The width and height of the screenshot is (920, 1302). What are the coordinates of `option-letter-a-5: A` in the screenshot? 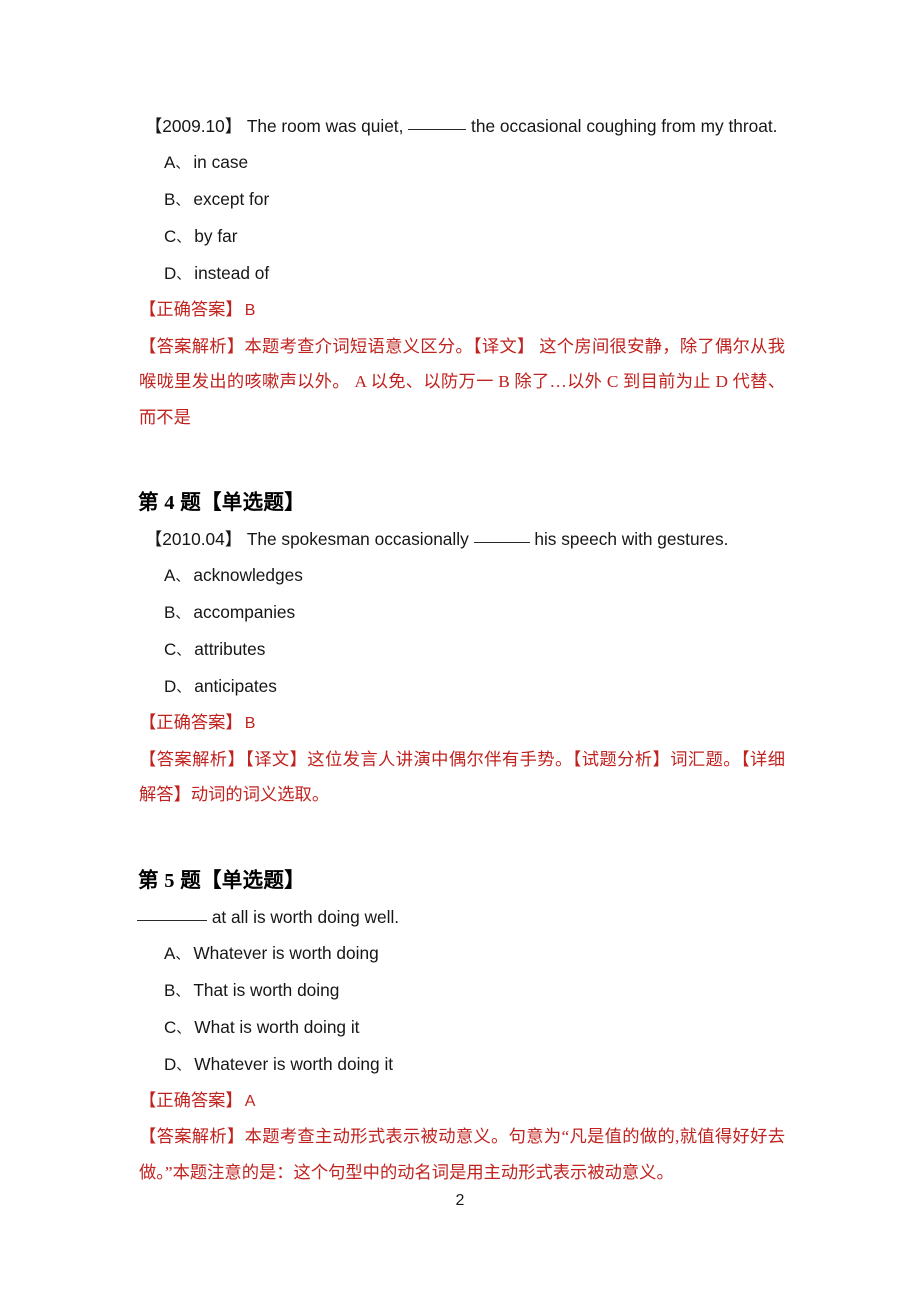 It's located at (170, 953).